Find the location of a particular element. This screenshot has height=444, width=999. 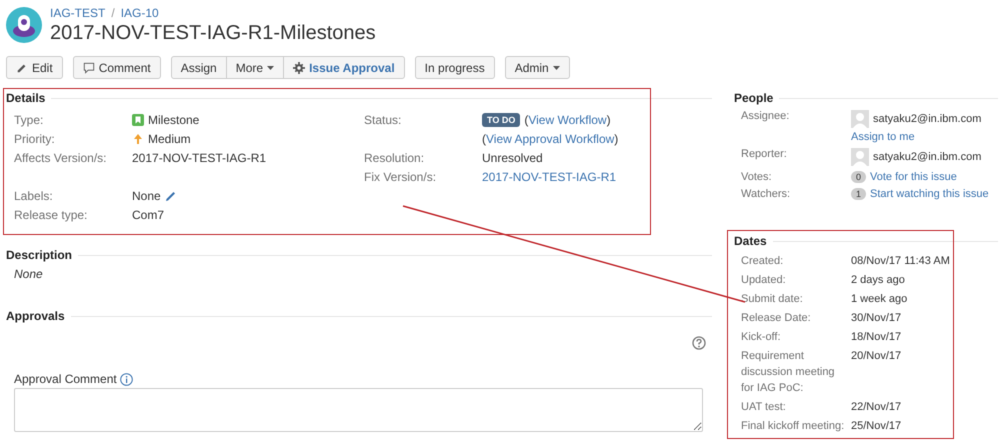

version-link: 2017-NOV-TEST-IAG-R1 is located at coordinates (549, 177).